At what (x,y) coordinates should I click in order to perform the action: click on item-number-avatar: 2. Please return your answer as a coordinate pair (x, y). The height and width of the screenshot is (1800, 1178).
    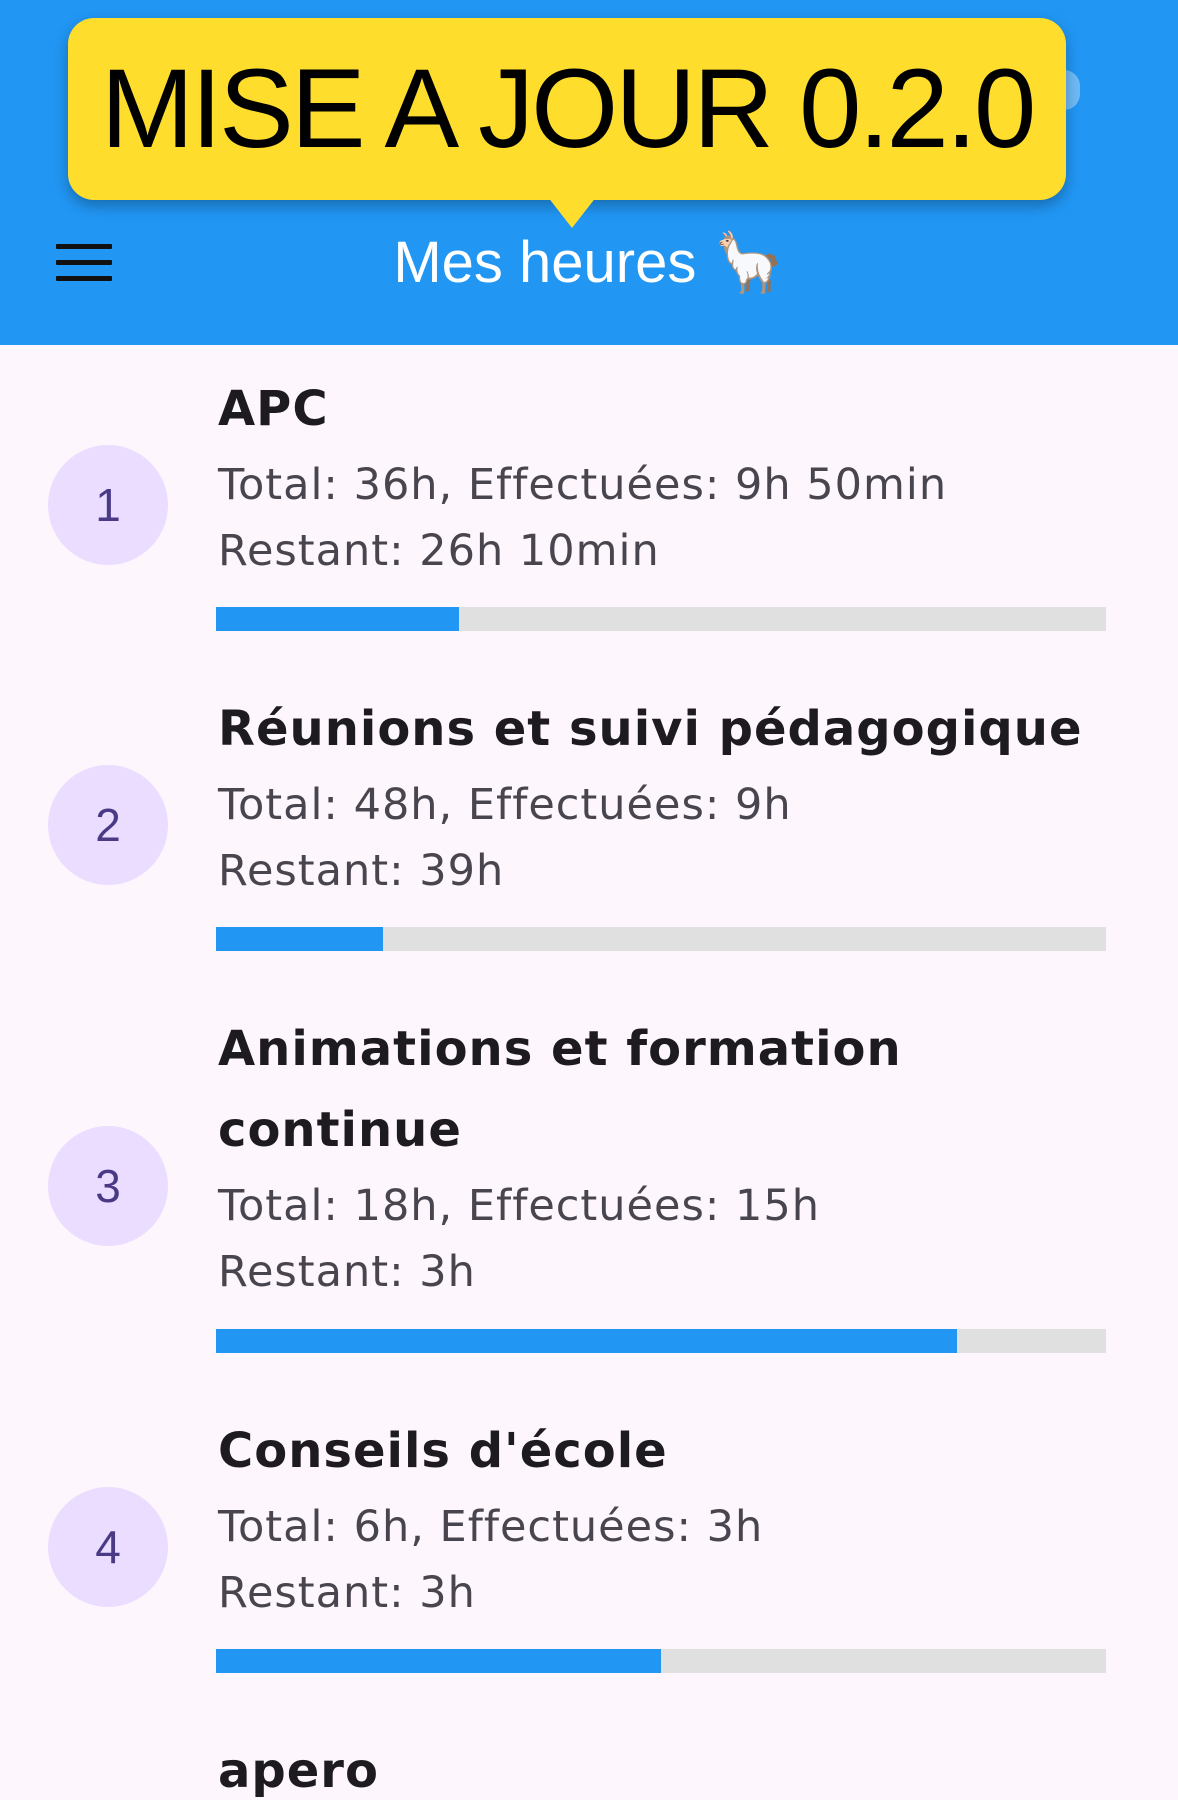
    Looking at the image, I should click on (108, 825).